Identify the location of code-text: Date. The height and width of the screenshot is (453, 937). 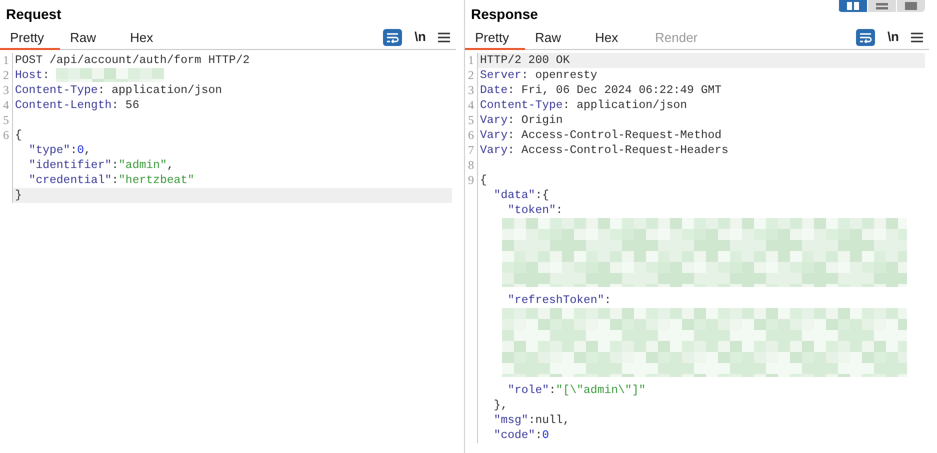
(494, 90).